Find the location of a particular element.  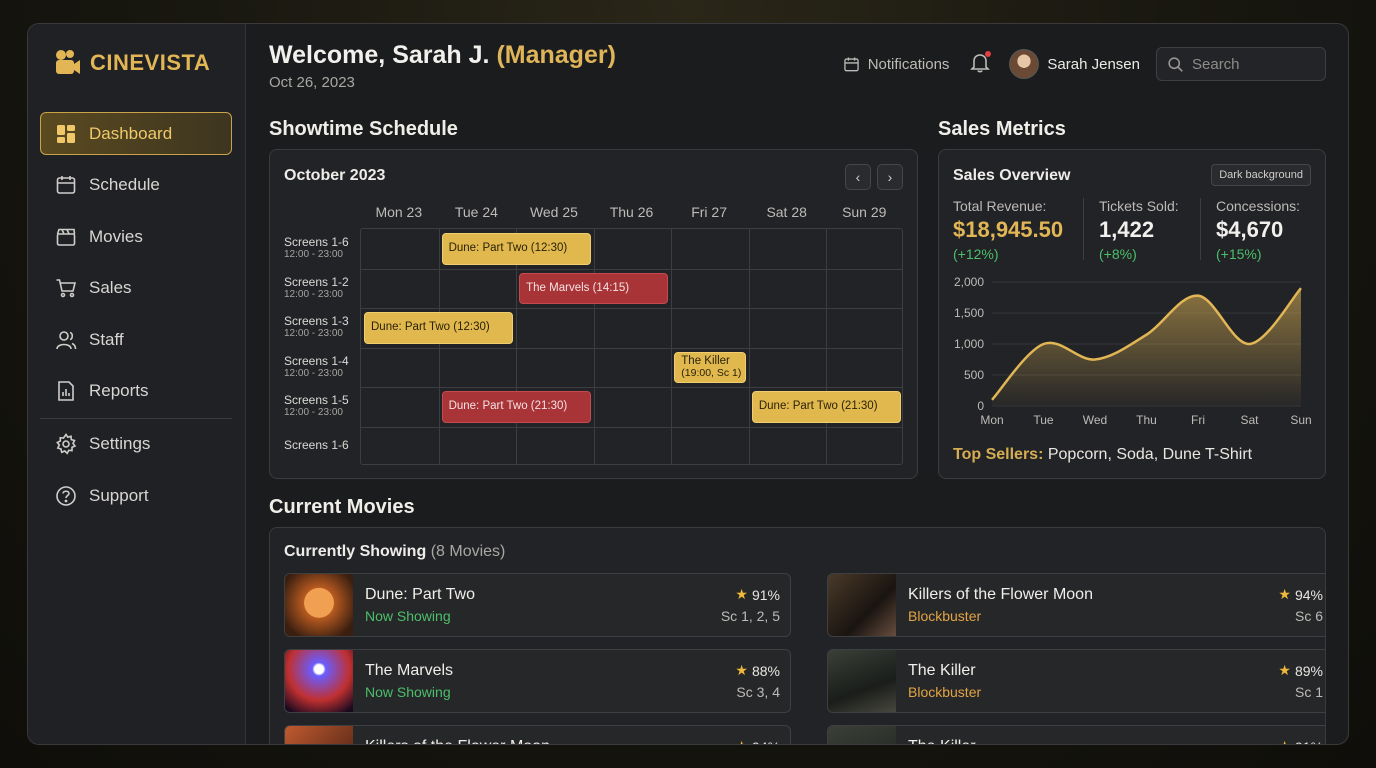

sidebar-item-staff: Staff is located at coordinates (136, 339).